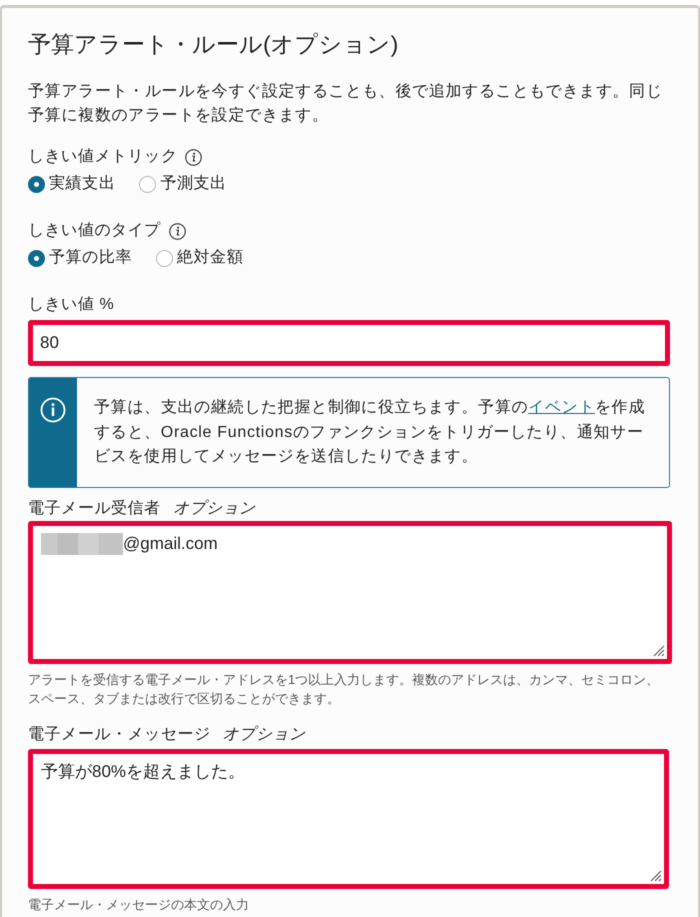 The height and width of the screenshot is (917, 700). What do you see at coordinates (200, 258) in the screenshot?
I see `radio-option: 絶対金額` at bounding box center [200, 258].